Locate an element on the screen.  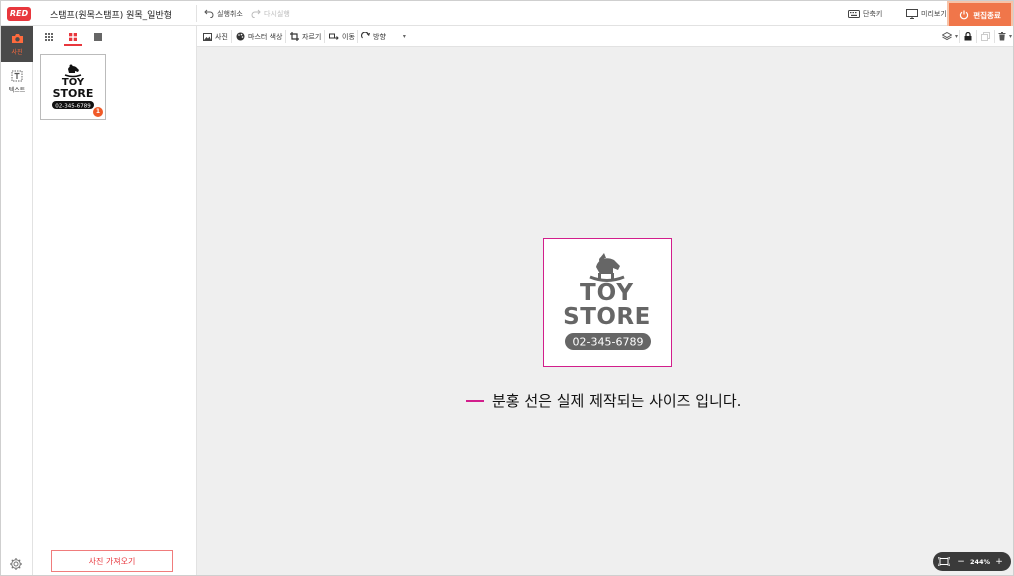
rail-item-text: 텍스트 is located at coordinates (17, 82).